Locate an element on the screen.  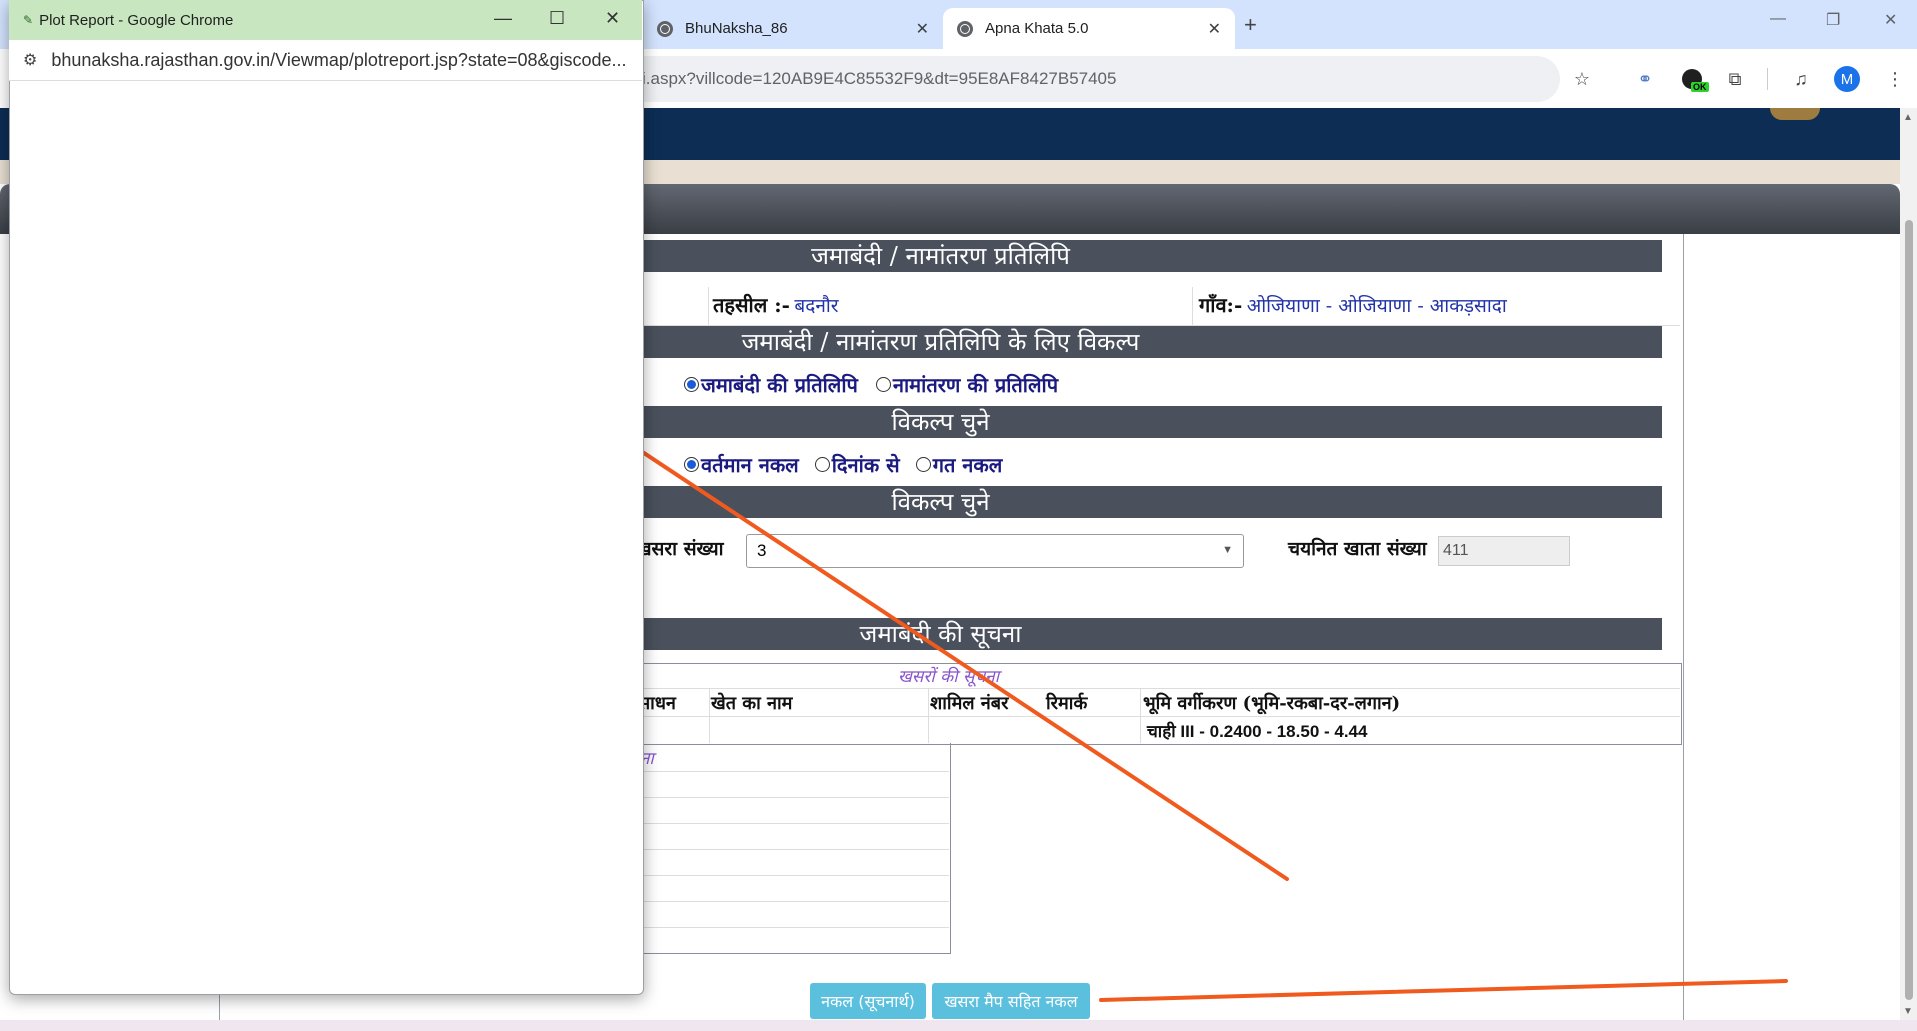
pen-icon: ✎ is located at coordinates (28, 20).